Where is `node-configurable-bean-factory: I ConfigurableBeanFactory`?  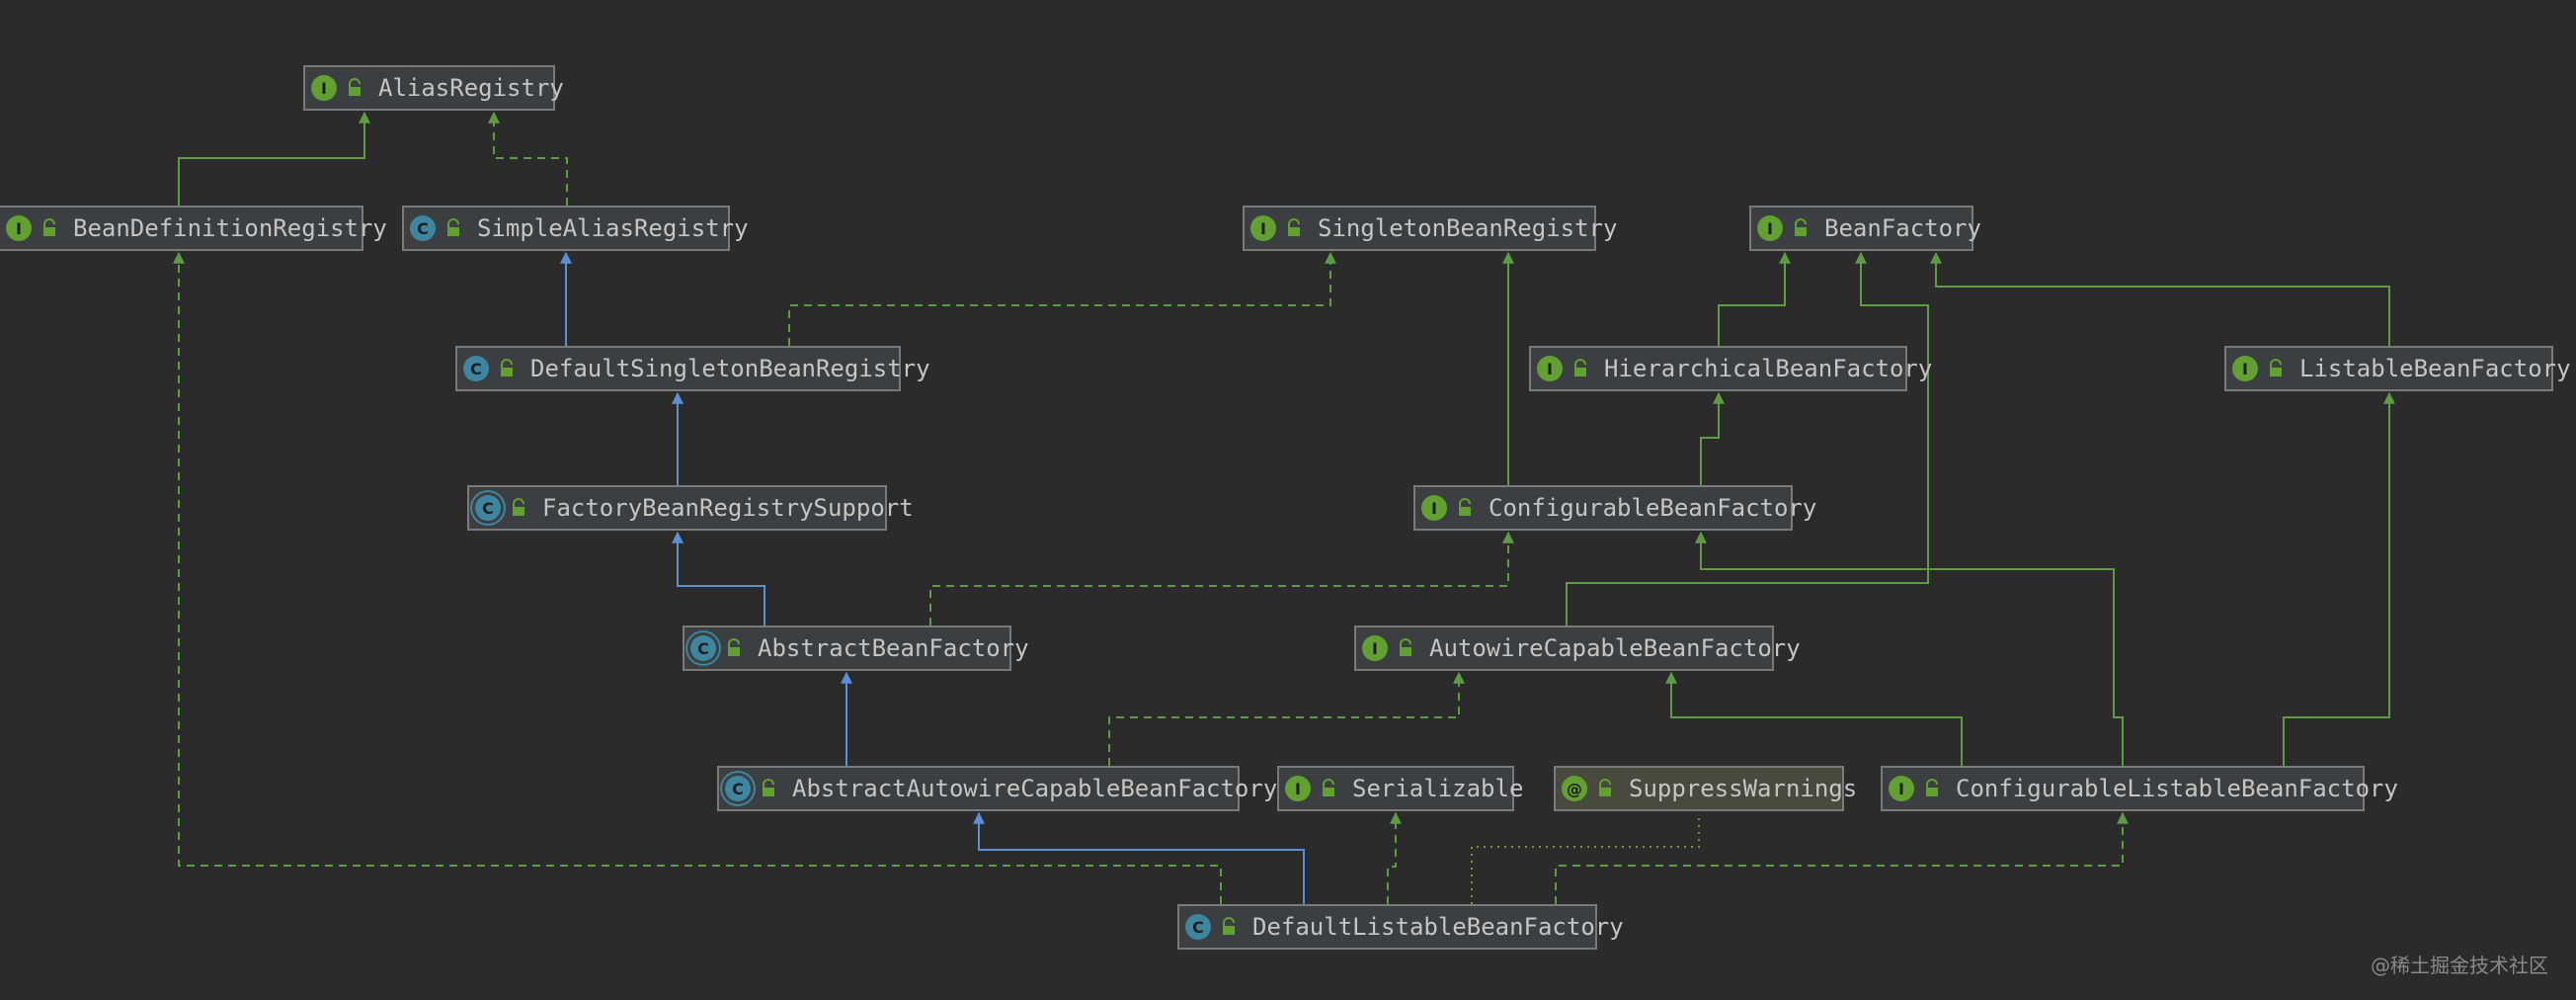
node-configurable-bean-factory: I ConfigurableBeanFactory is located at coordinates (1614, 508).